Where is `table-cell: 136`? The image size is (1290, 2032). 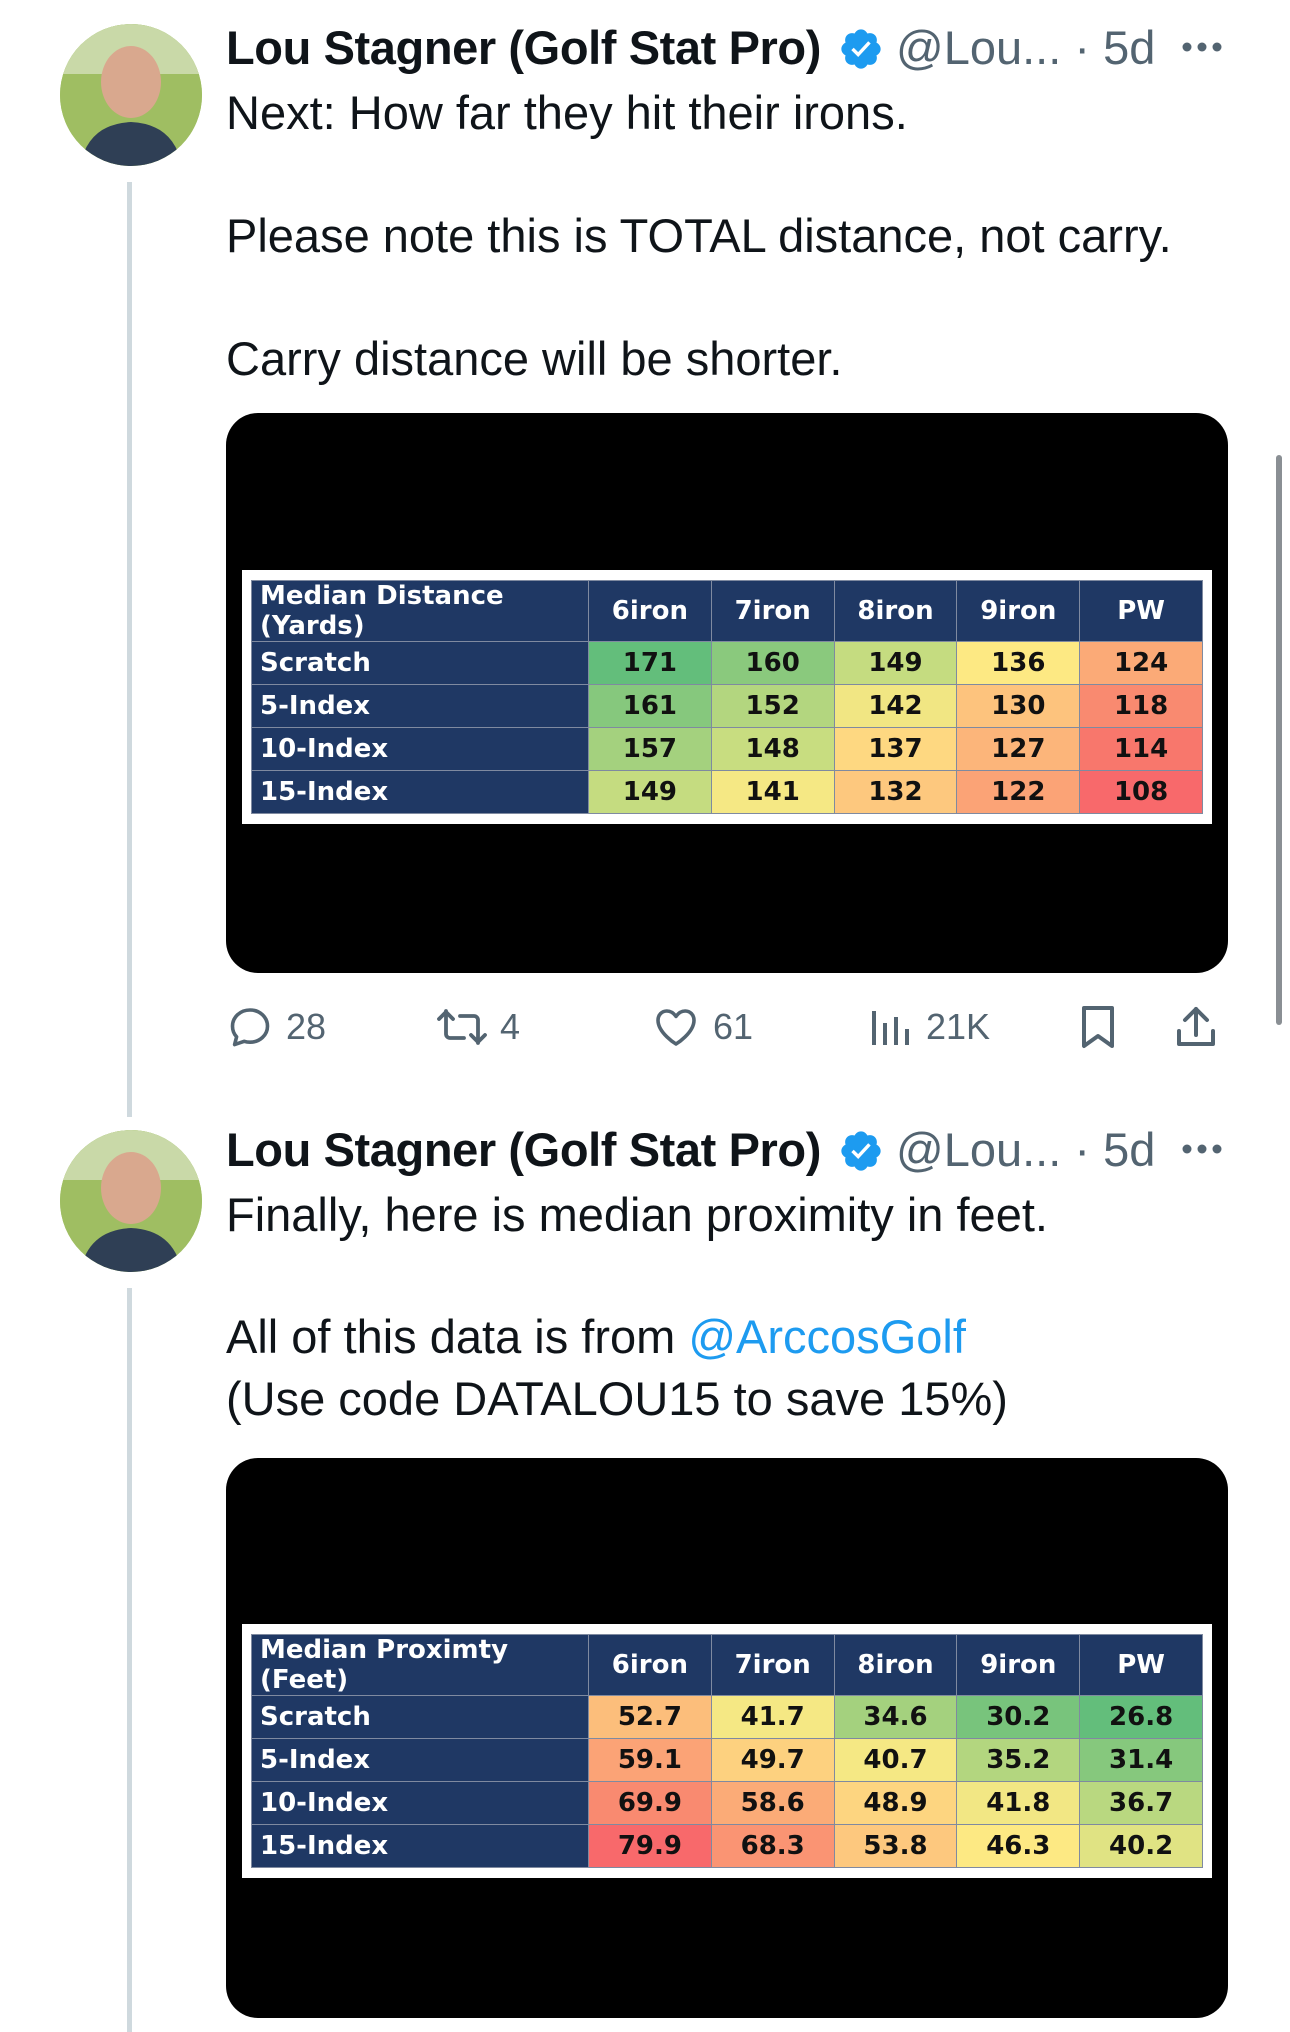
table-cell: 136 is located at coordinates (1018, 663).